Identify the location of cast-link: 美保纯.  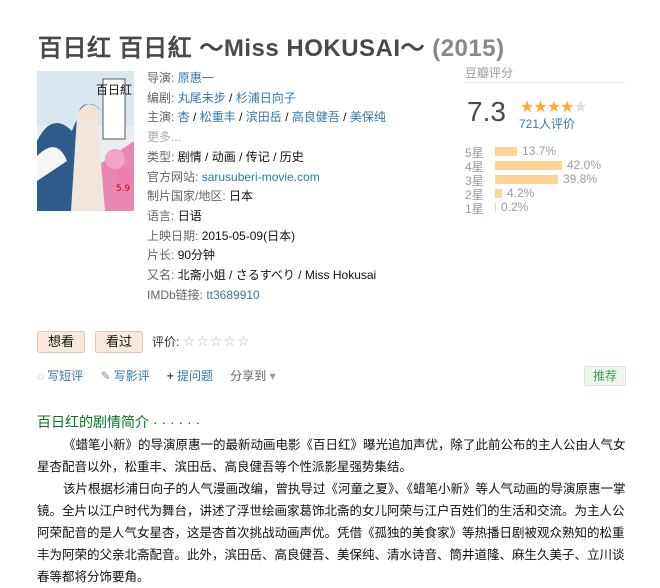
(368, 117).